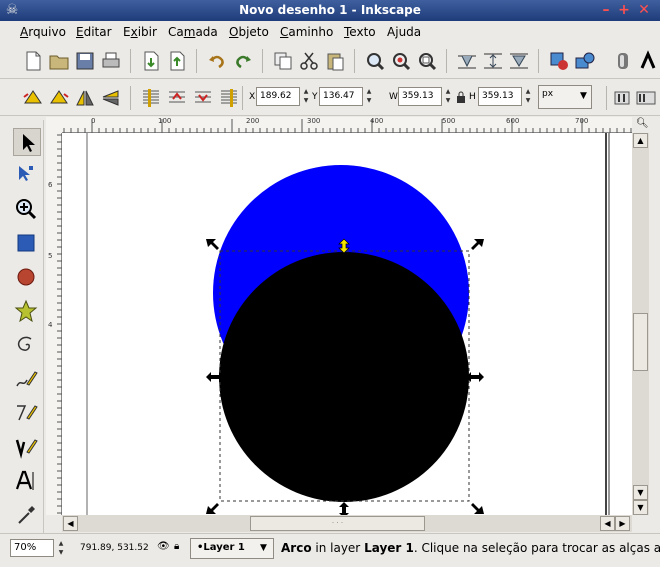  Describe the element at coordinates (582, 121) in the screenshot. I see `h-tick-label: 700` at that location.